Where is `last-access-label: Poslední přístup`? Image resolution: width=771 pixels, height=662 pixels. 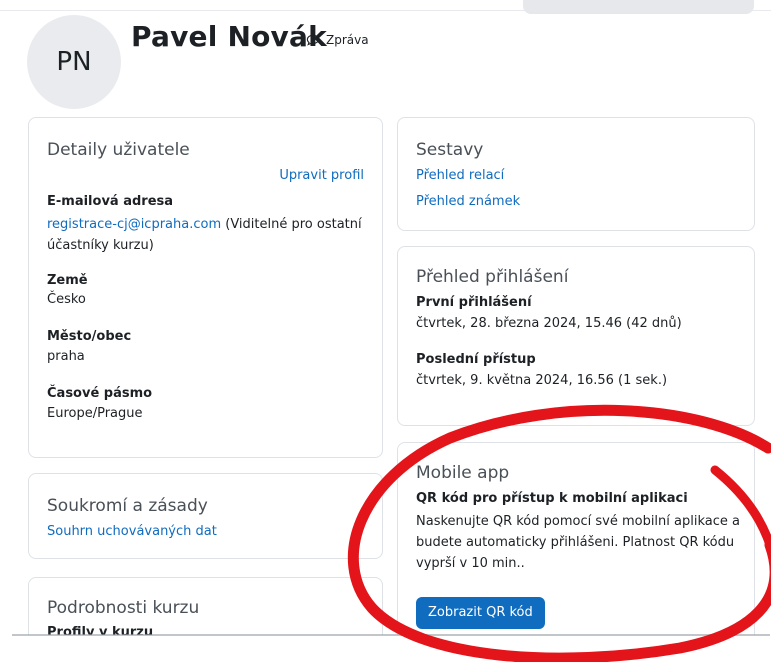
last-access-label: Poslední přístup is located at coordinates (476, 359).